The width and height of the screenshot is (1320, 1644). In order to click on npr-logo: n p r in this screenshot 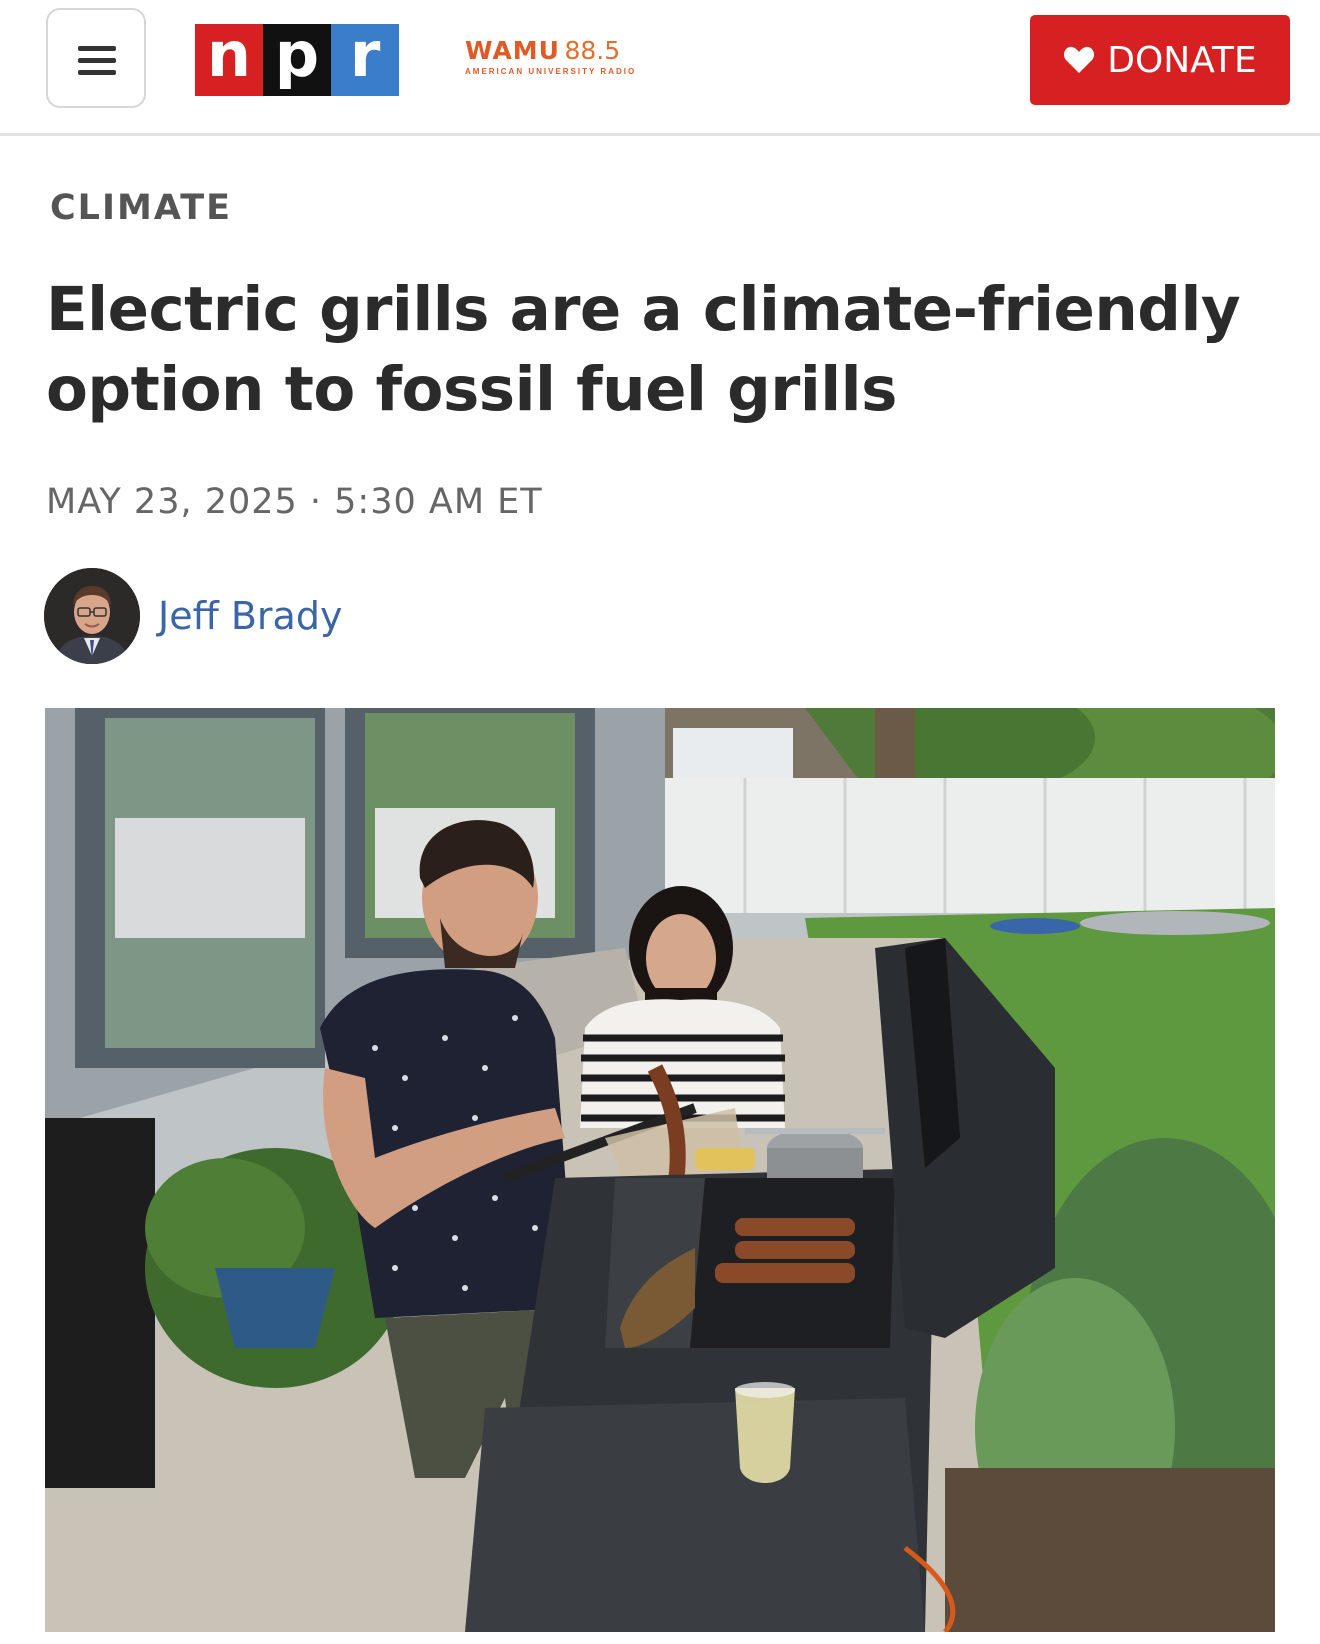, I will do `click(297, 60)`.